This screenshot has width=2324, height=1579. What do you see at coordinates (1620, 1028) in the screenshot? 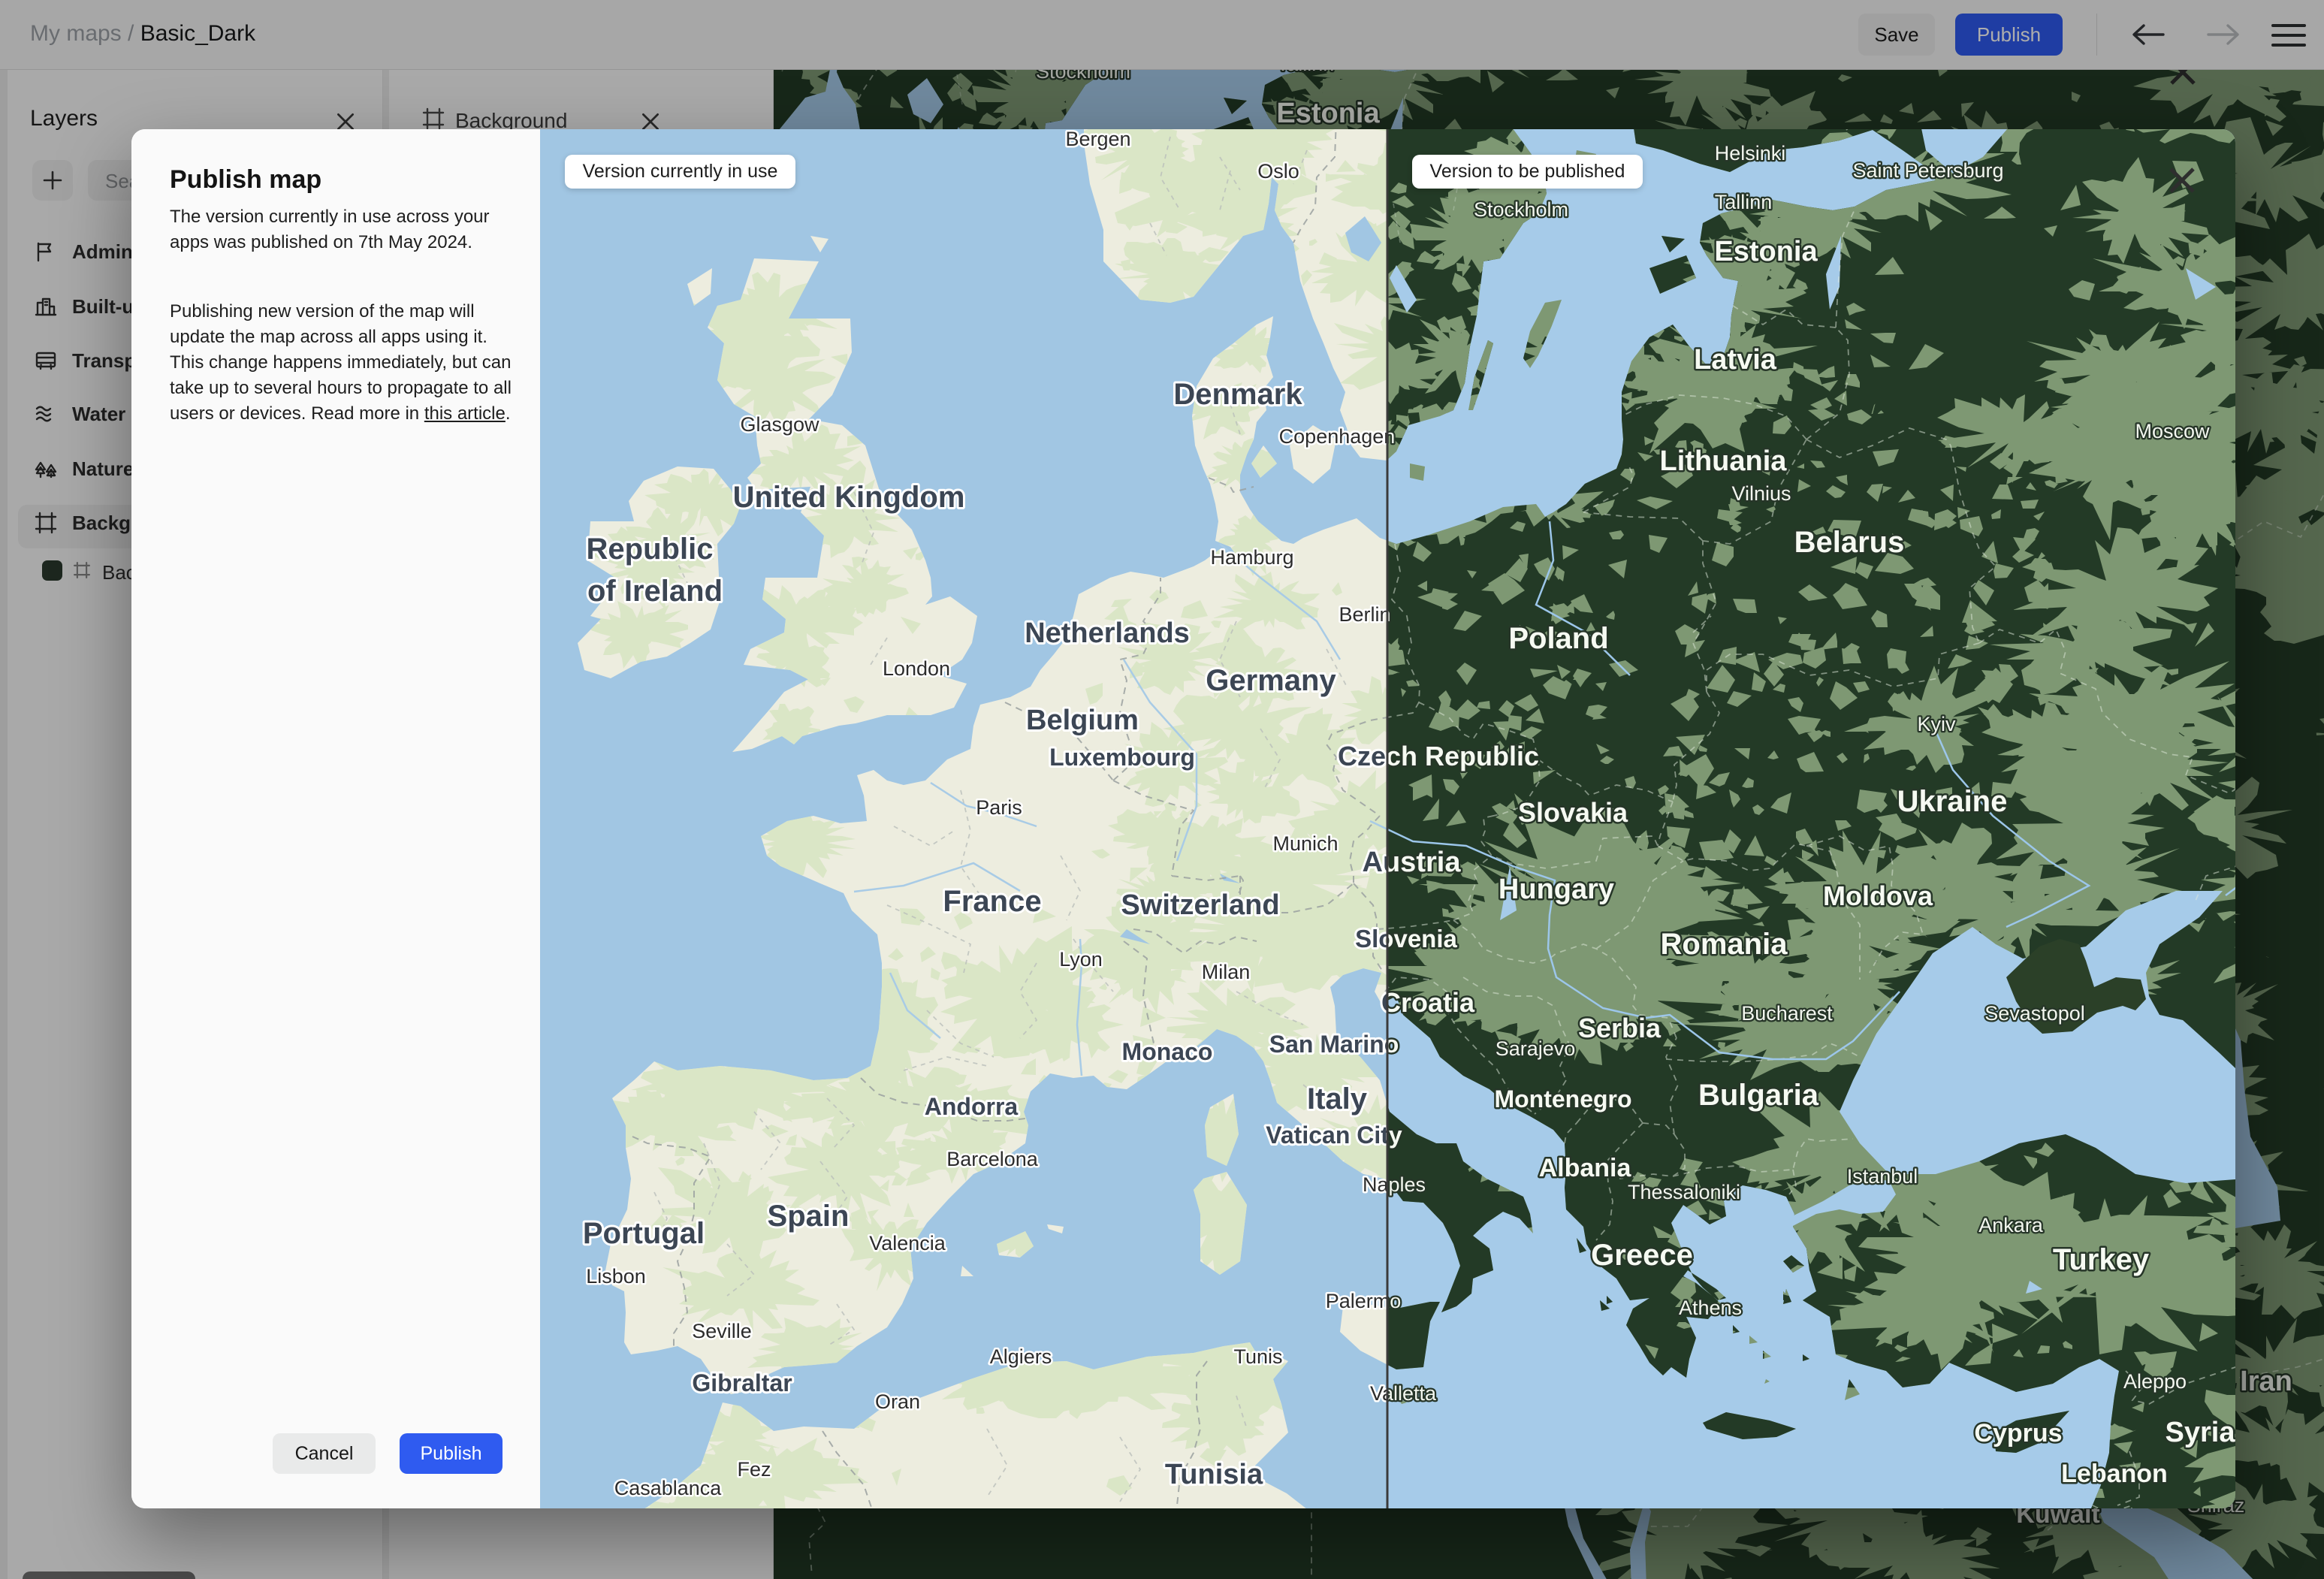
I see `svg-text: Serbia` at bounding box center [1620, 1028].